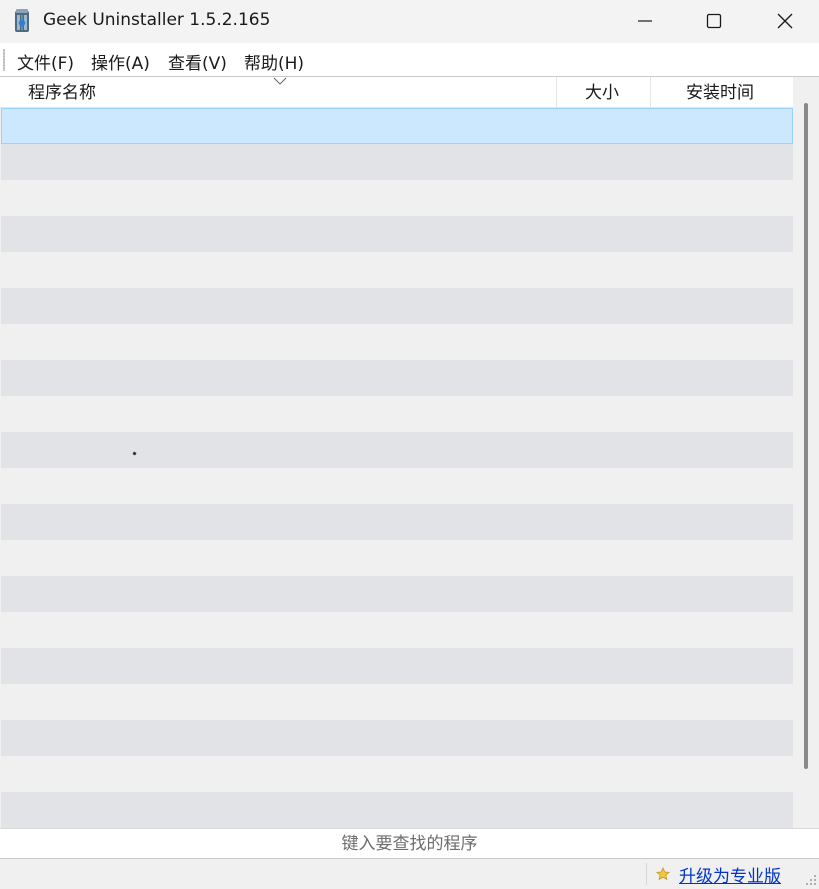  What do you see at coordinates (806, 436) in the screenshot?
I see `scrollbar-thumb` at bounding box center [806, 436].